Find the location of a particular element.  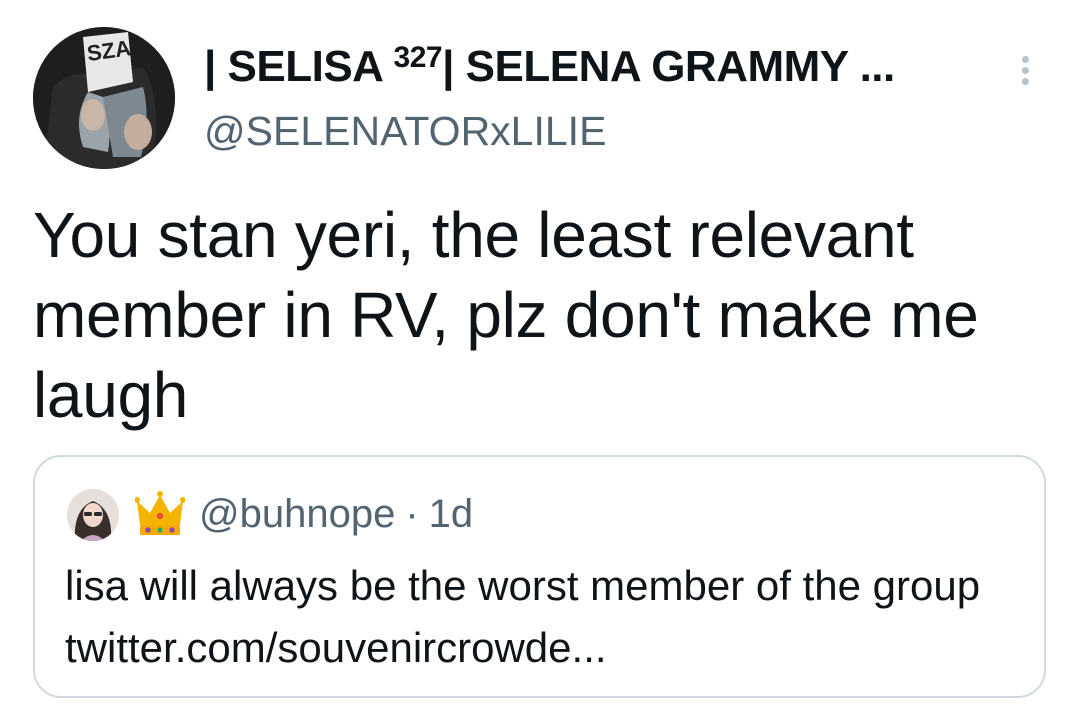

author-handle: @SELENATORxLILIE is located at coordinates (405, 131).